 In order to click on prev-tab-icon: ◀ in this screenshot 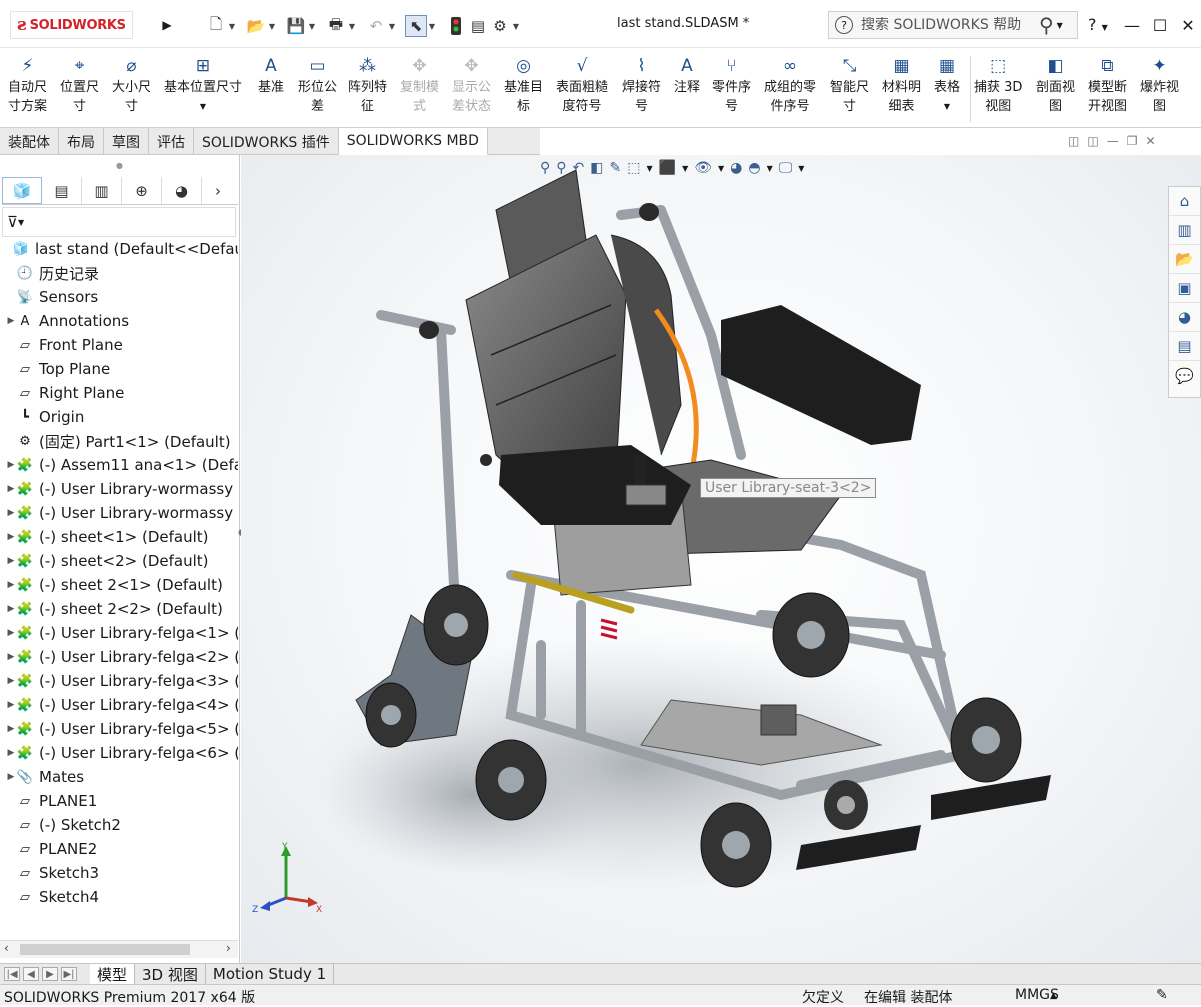, I will do `click(31, 974)`.